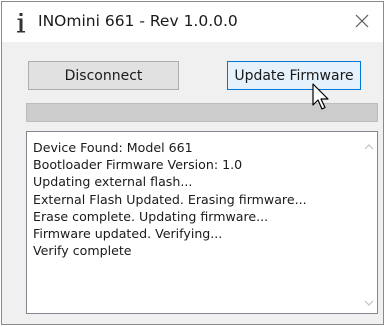 The height and width of the screenshot is (327, 386). Describe the element at coordinates (322, 98) in the screenshot. I see `mouse-cursor-icon` at that location.